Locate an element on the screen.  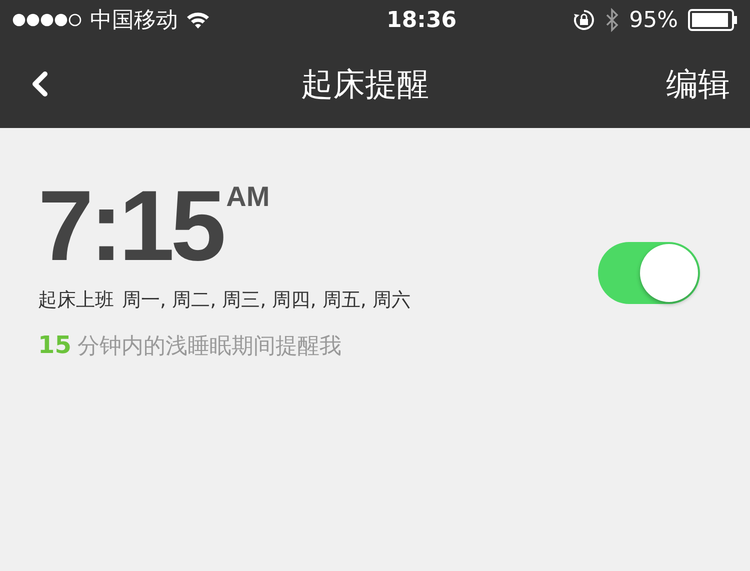
alarm-time: 7:15 is located at coordinates (130, 226).